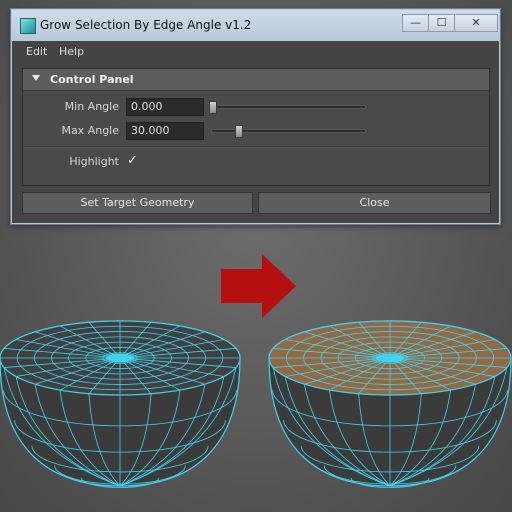 This screenshot has width=512, height=512. Describe the element at coordinates (256, 80) in the screenshot. I see `control-panel-header: Control Panel` at that location.